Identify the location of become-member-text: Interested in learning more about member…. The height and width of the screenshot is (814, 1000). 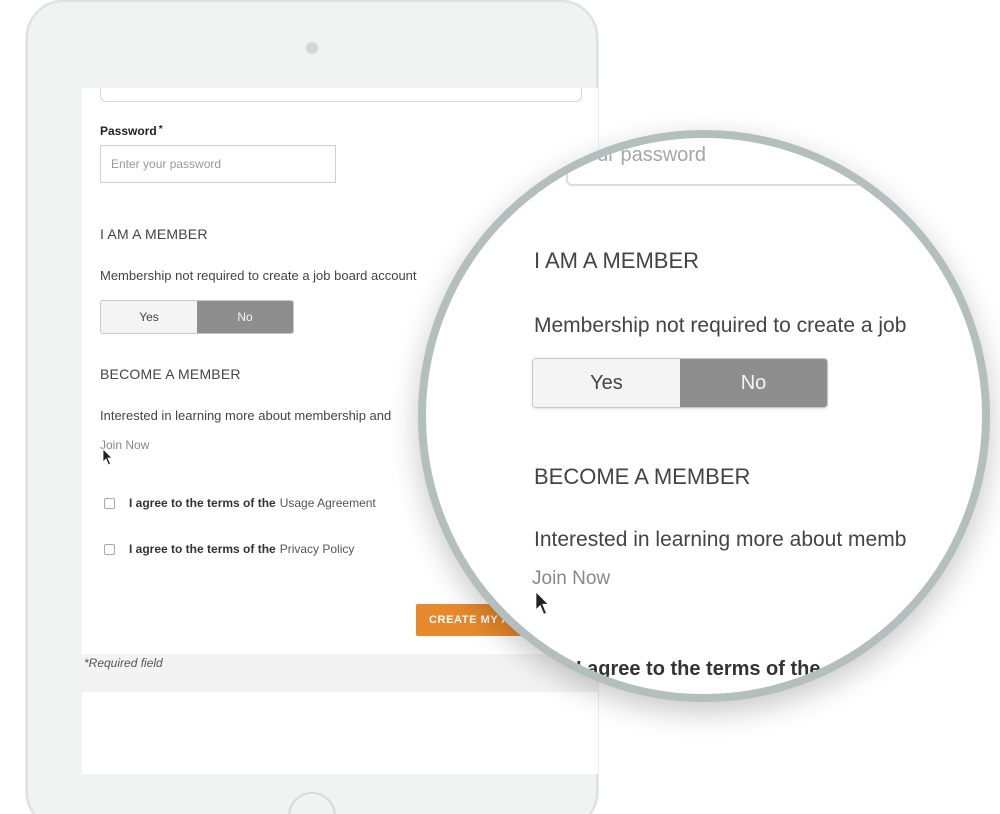
(246, 415).